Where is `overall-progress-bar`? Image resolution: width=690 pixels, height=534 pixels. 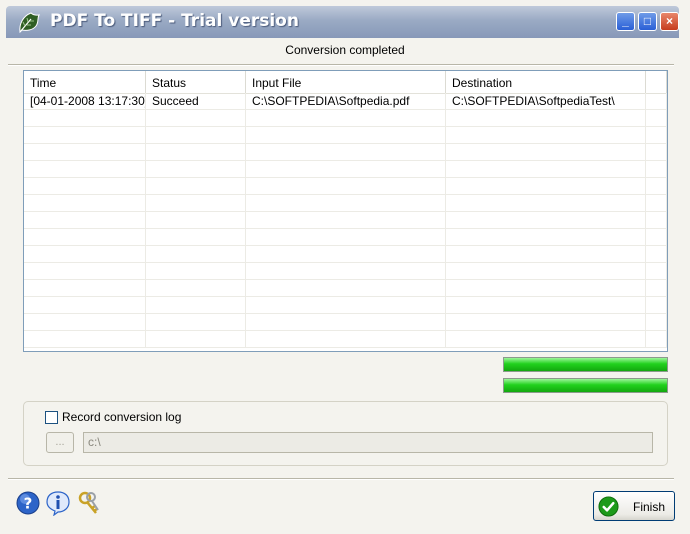 overall-progress-bar is located at coordinates (585, 364).